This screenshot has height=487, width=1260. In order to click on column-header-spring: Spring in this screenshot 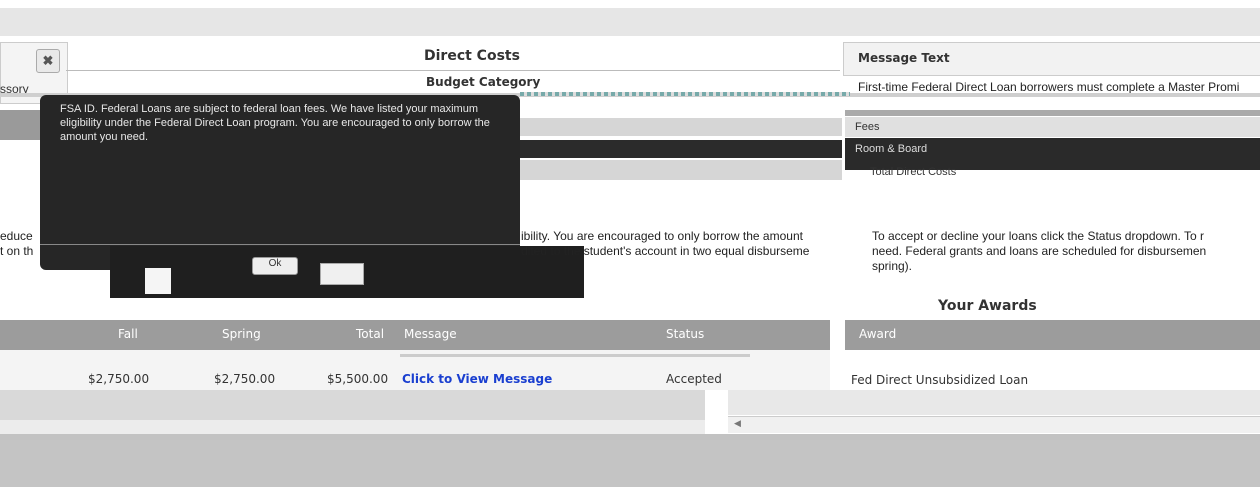, I will do `click(241, 334)`.